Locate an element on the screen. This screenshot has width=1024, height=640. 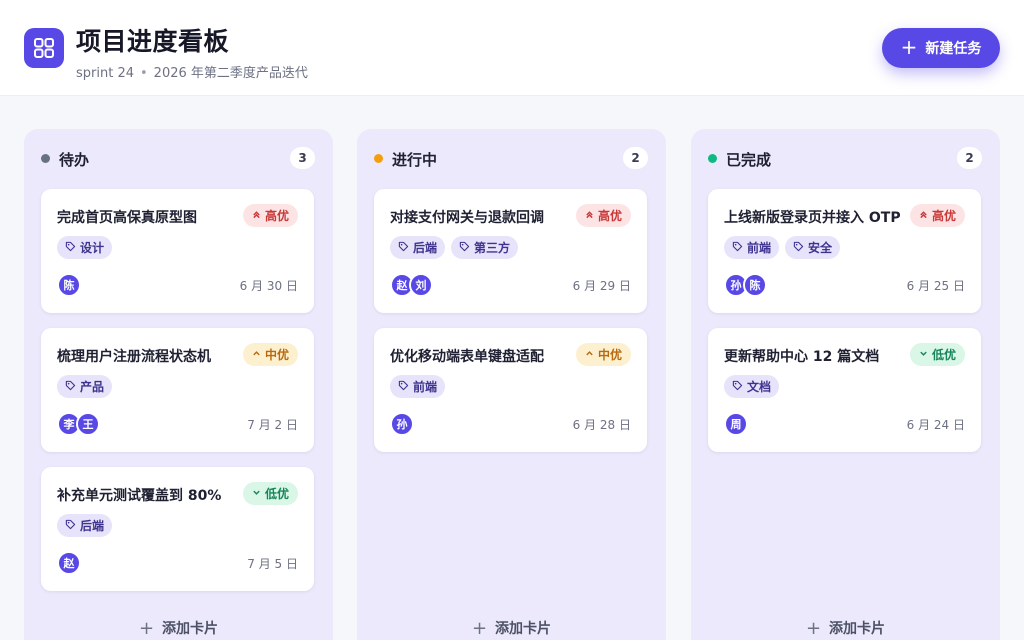
column-header: 进行中 2 is located at coordinates (511, 159).